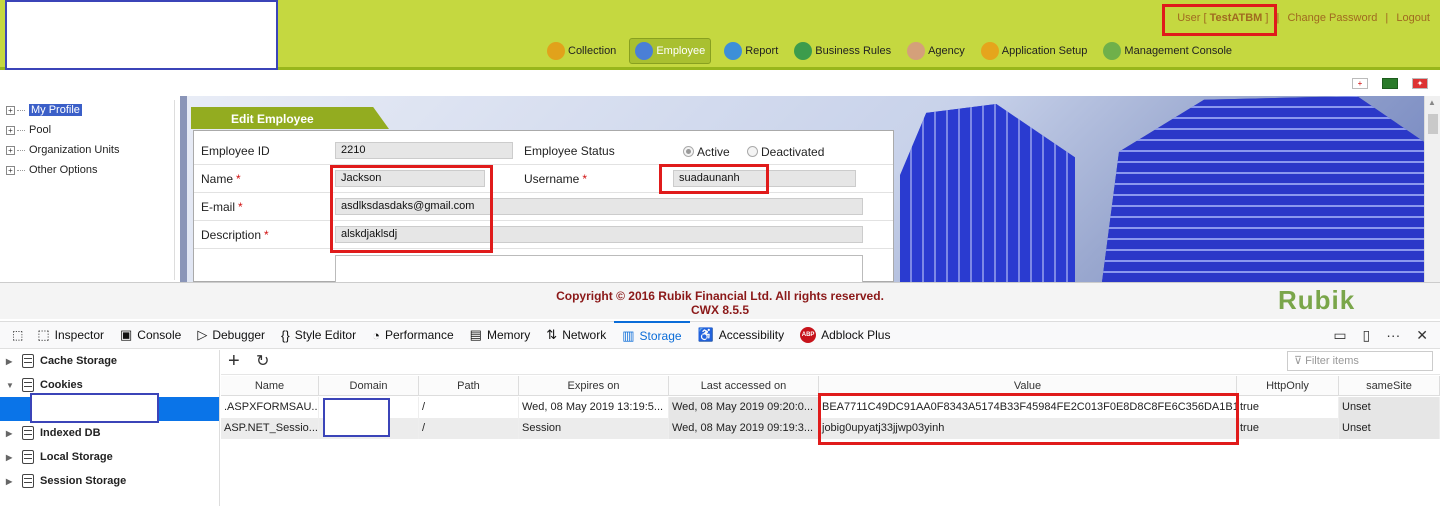 This screenshot has width=1440, height=506. I want to click on description-label: Description *, so click(235, 235).